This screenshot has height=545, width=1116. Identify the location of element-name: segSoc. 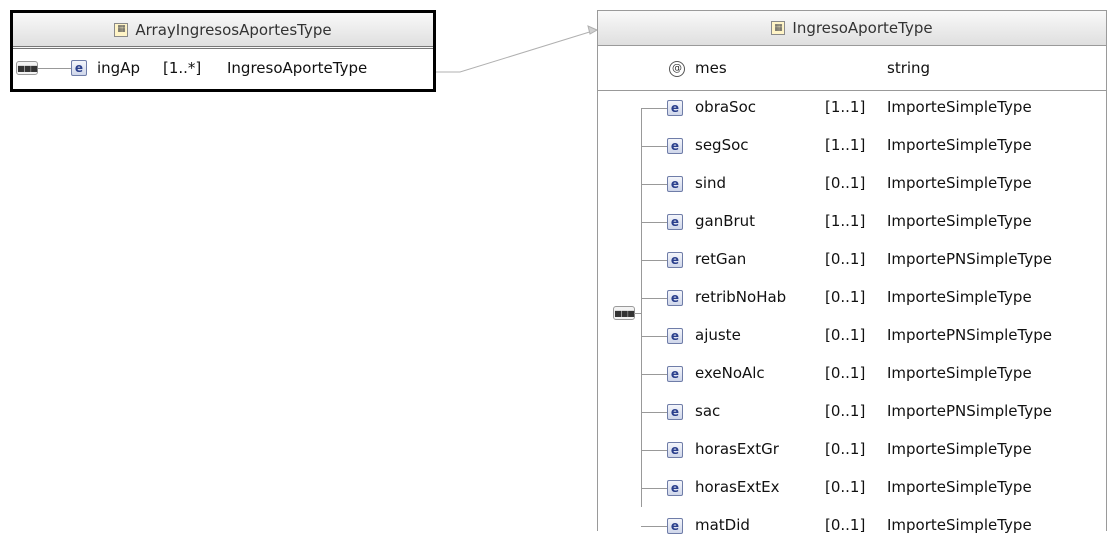
(722, 145).